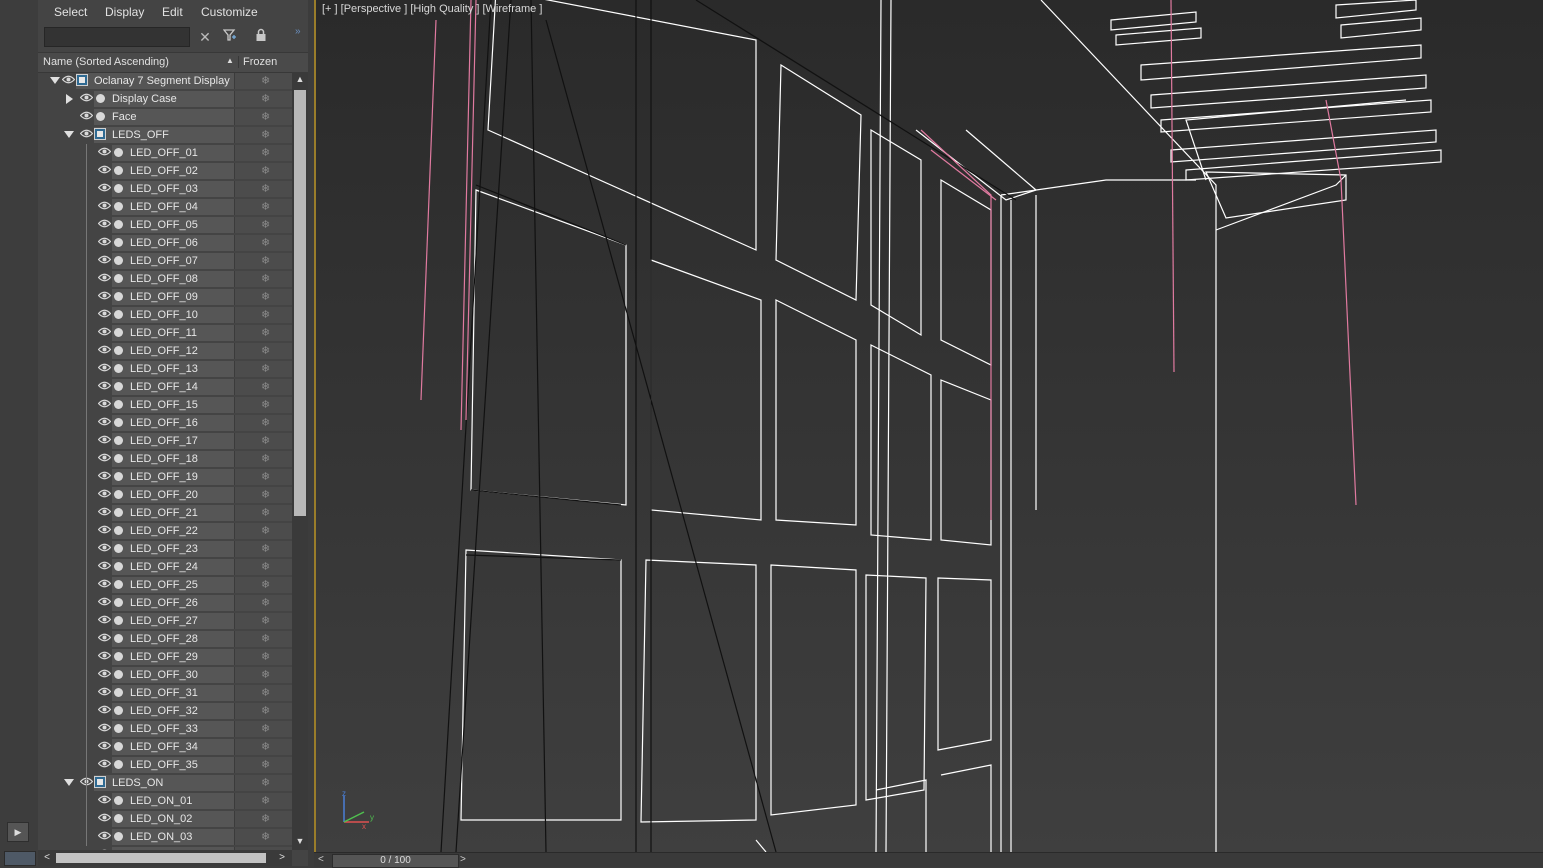  What do you see at coordinates (165, 351) in the screenshot?
I see `tree-item-led-off: LED_OFF_12 ❄` at bounding box center [165, 351].